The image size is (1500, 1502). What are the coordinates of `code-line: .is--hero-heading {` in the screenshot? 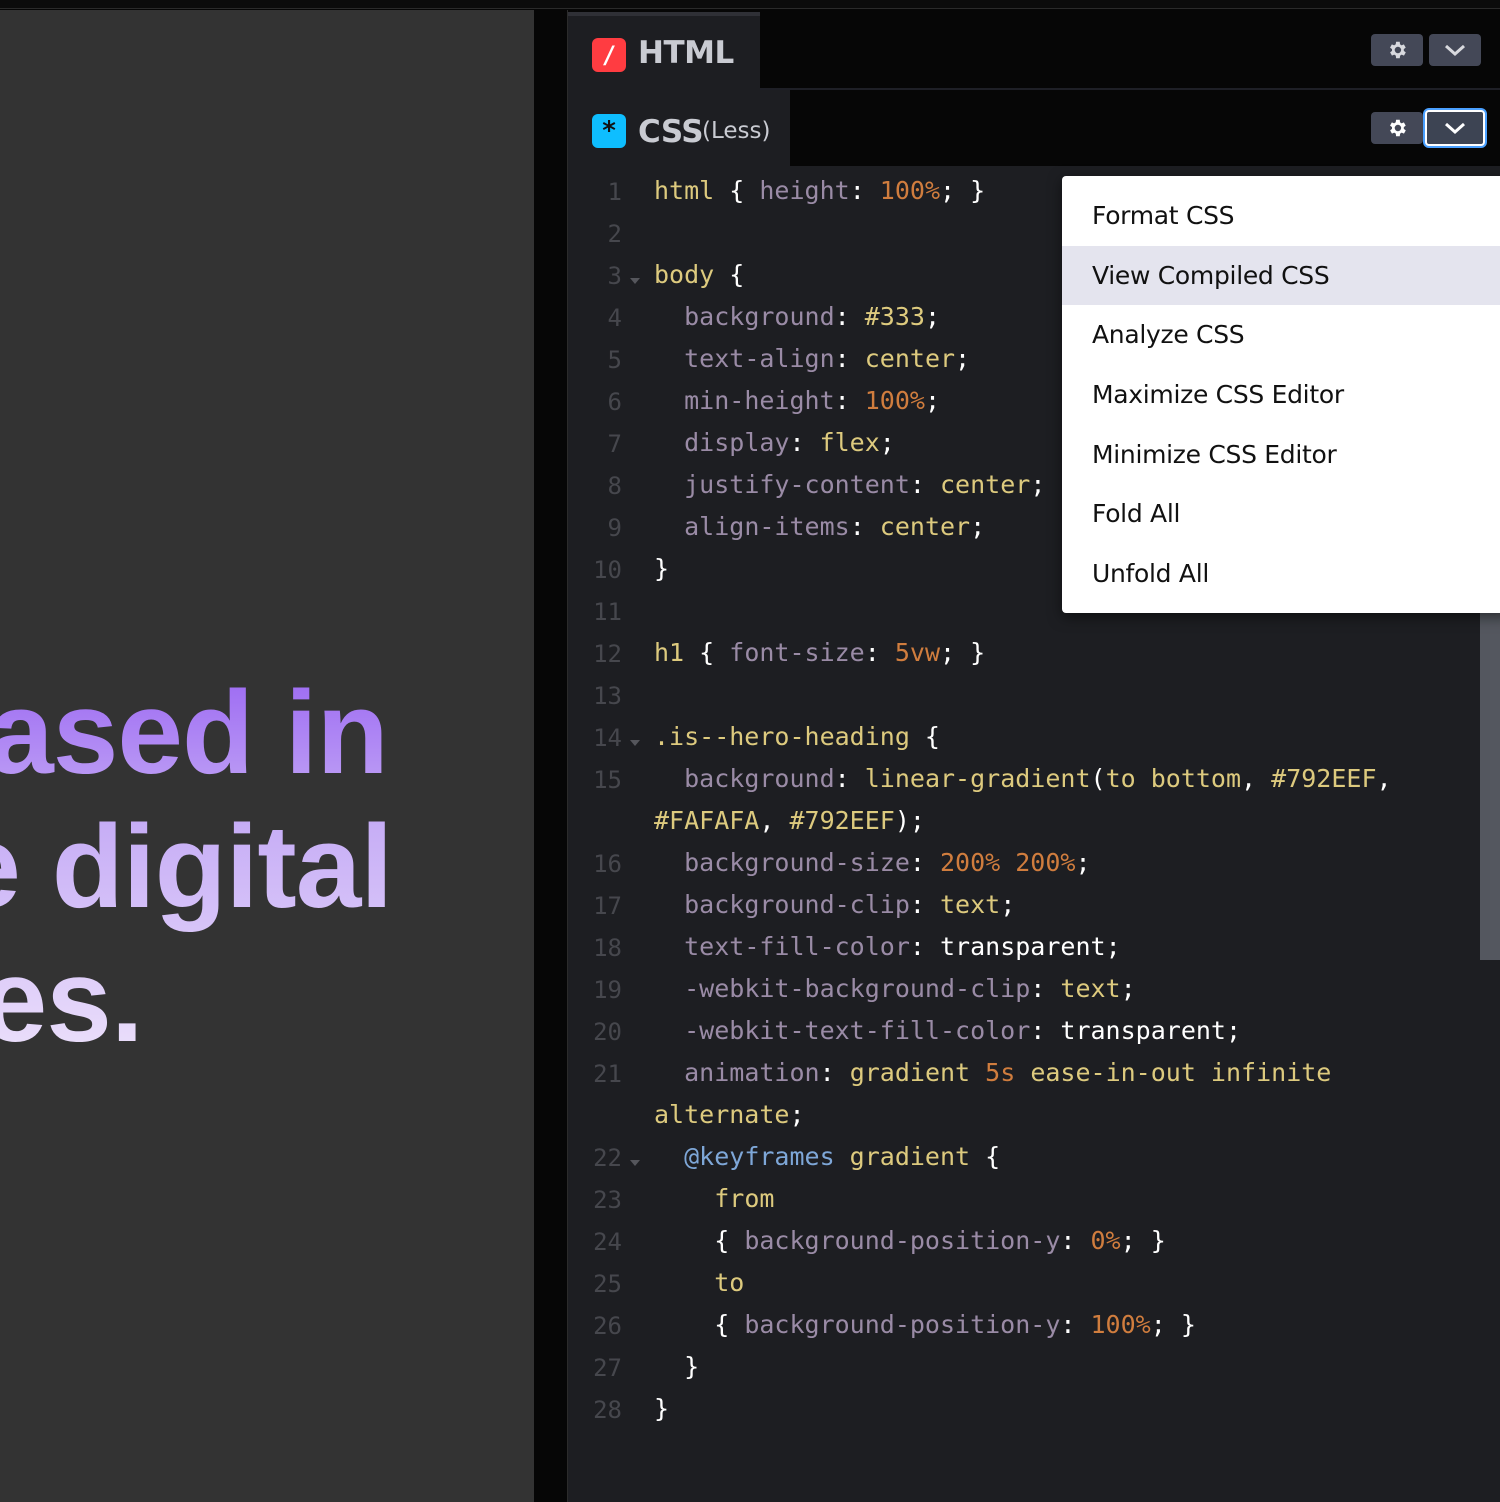 It's located at (797, 736).